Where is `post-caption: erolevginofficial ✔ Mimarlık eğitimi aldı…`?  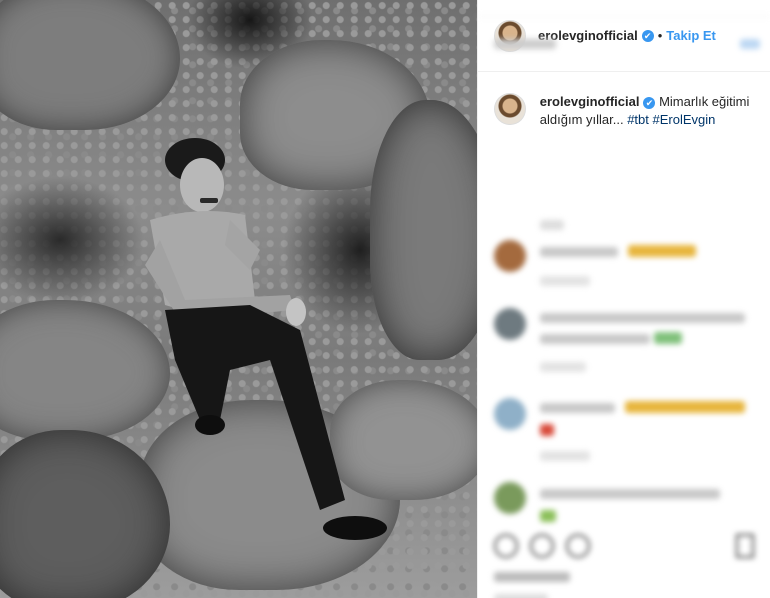
post-caption: erolevginofficial ✔ Mimarlık eğitimi aldı… is located at coordinates (627, 111).